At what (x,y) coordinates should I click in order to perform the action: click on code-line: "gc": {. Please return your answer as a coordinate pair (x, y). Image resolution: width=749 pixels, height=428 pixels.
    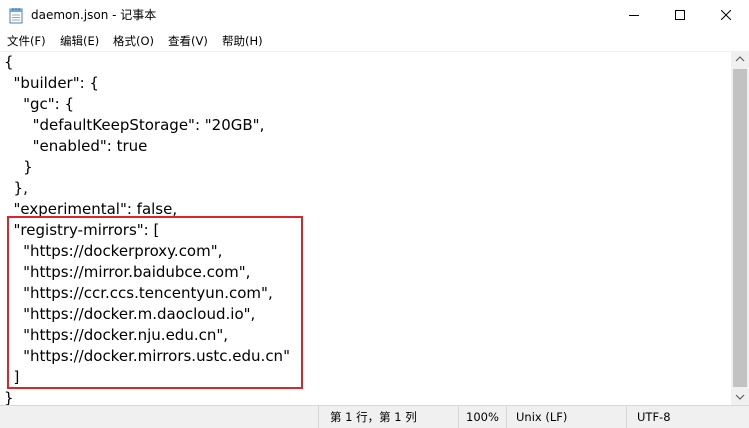
    Looking at the image, I should click on (39, 104).